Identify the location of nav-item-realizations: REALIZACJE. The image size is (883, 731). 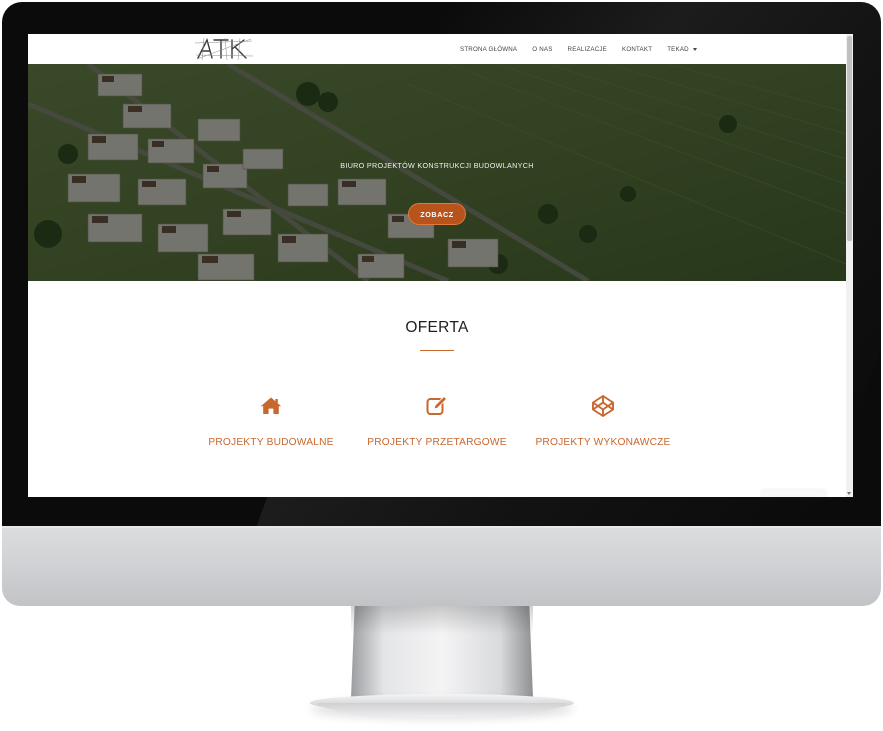
(587, 49).